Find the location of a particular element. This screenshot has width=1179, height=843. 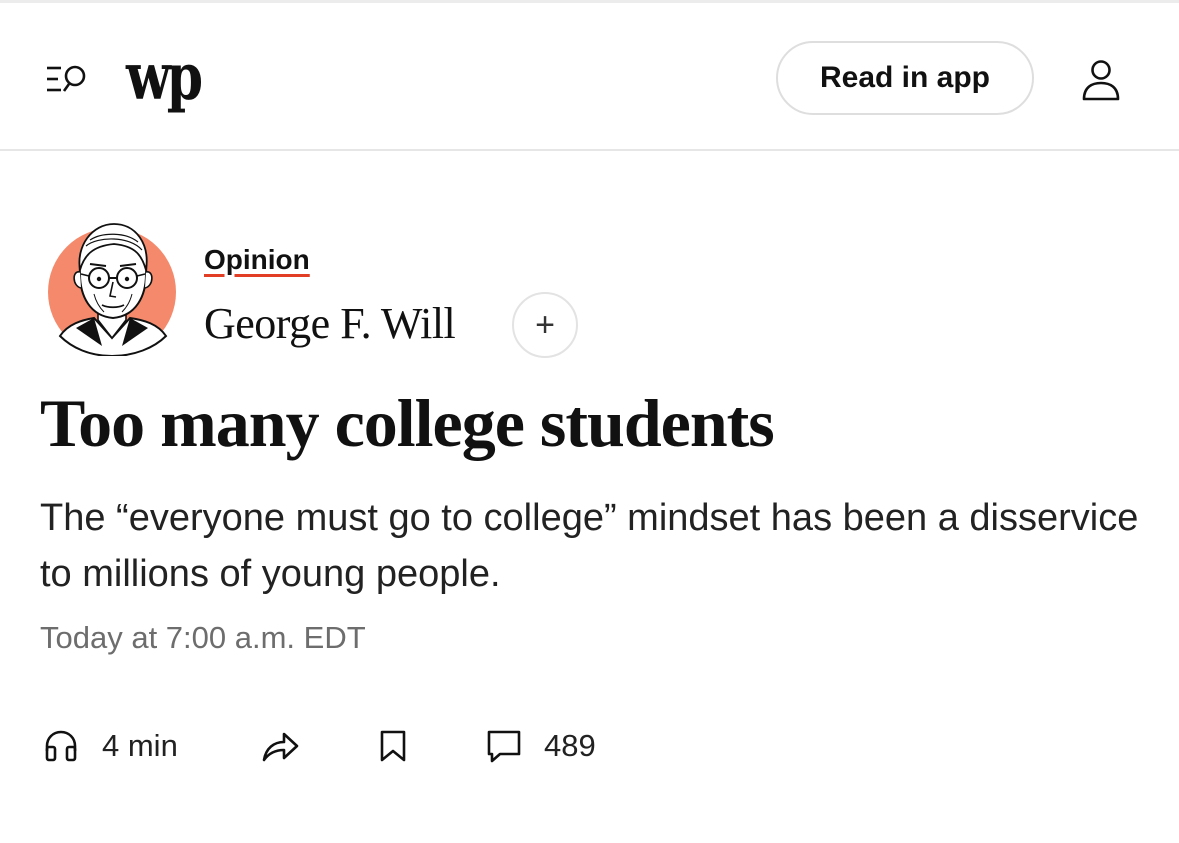

article-action-bar: 4 min 489 is located at coordinates (390, 746).